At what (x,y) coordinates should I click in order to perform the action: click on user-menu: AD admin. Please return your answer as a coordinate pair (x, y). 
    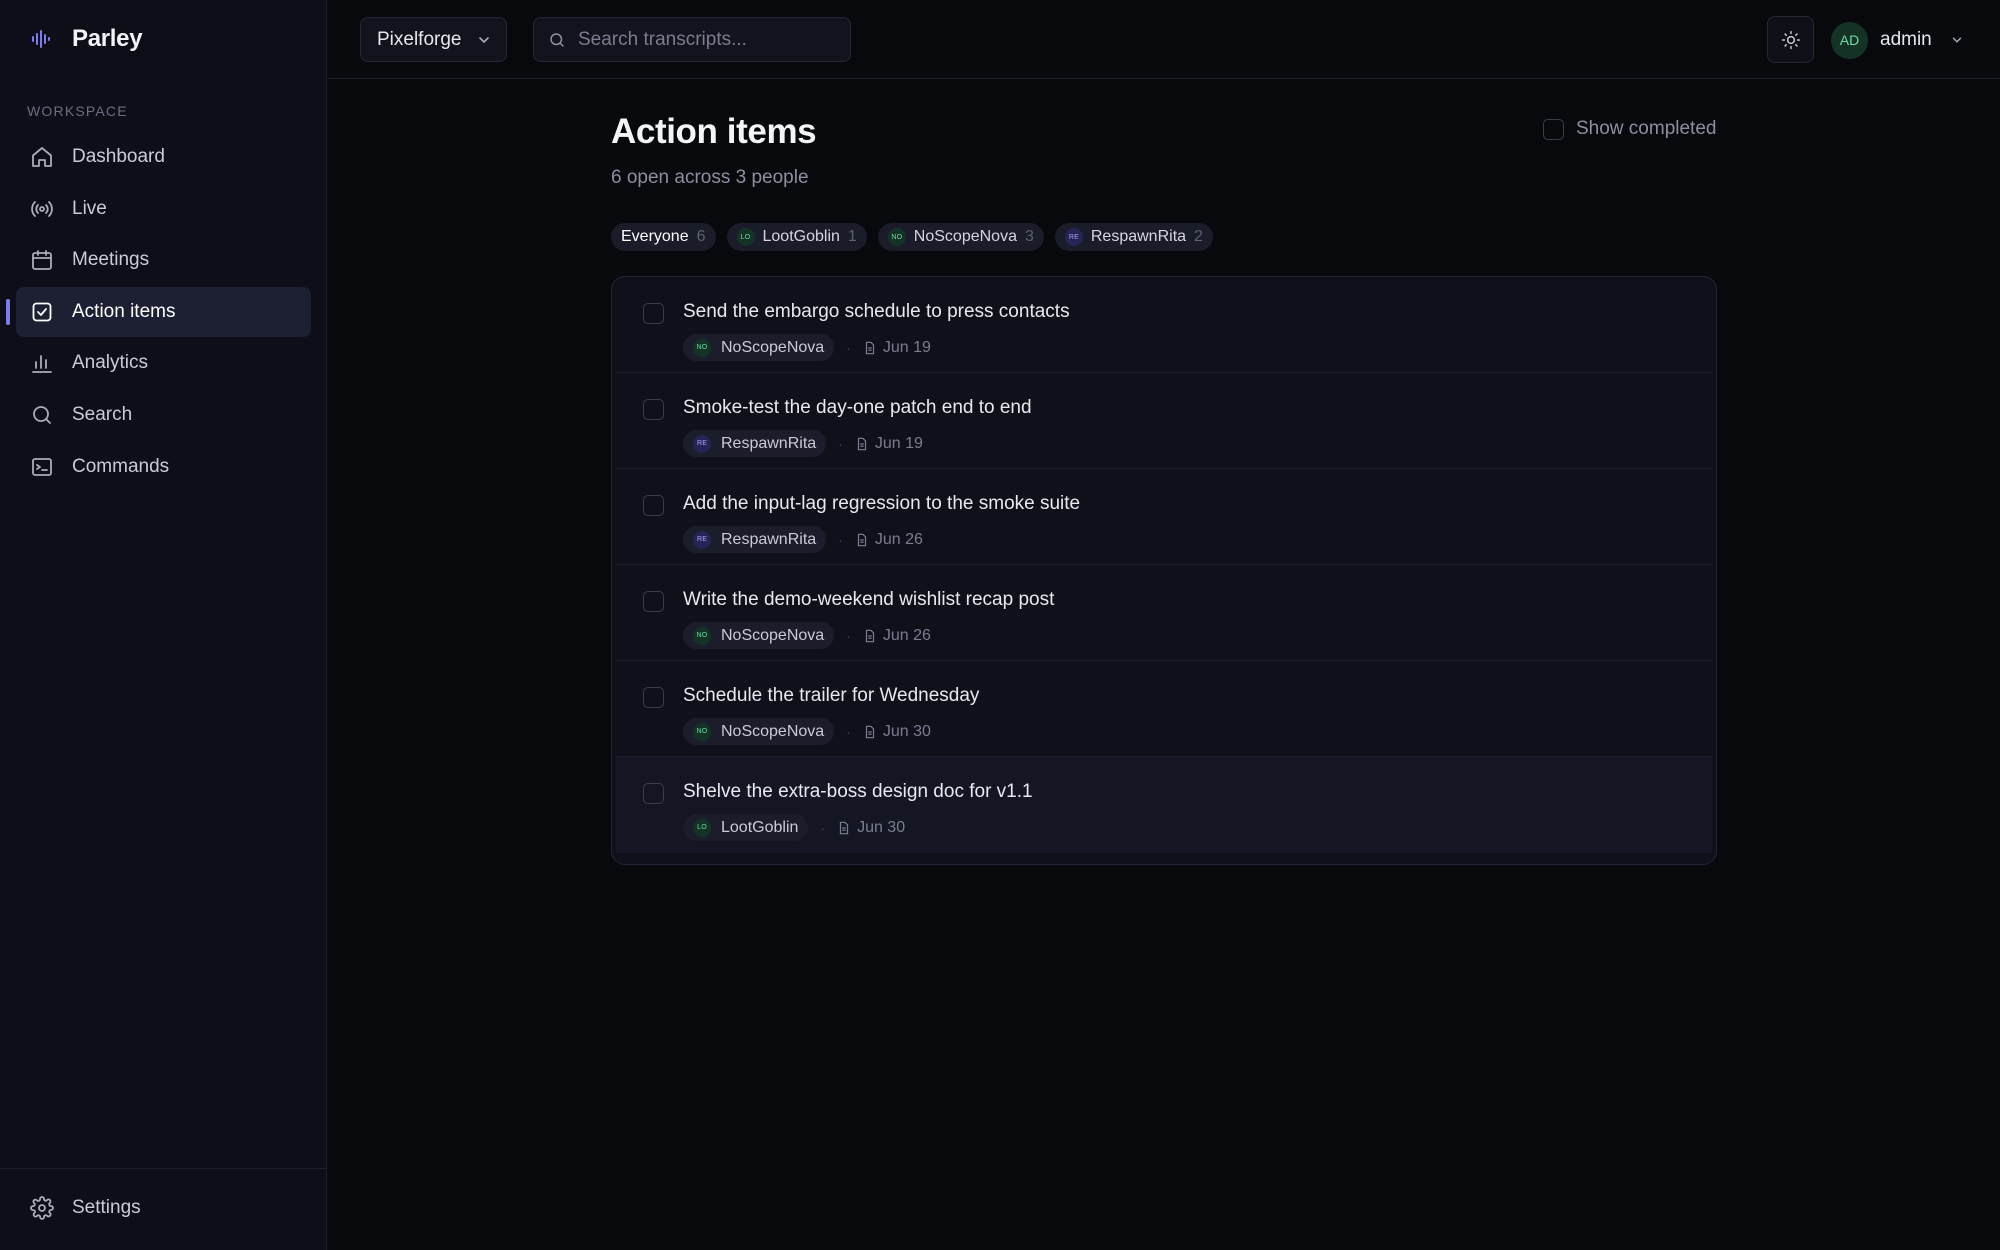
    Looking at the image, I should click on (1897, 40).